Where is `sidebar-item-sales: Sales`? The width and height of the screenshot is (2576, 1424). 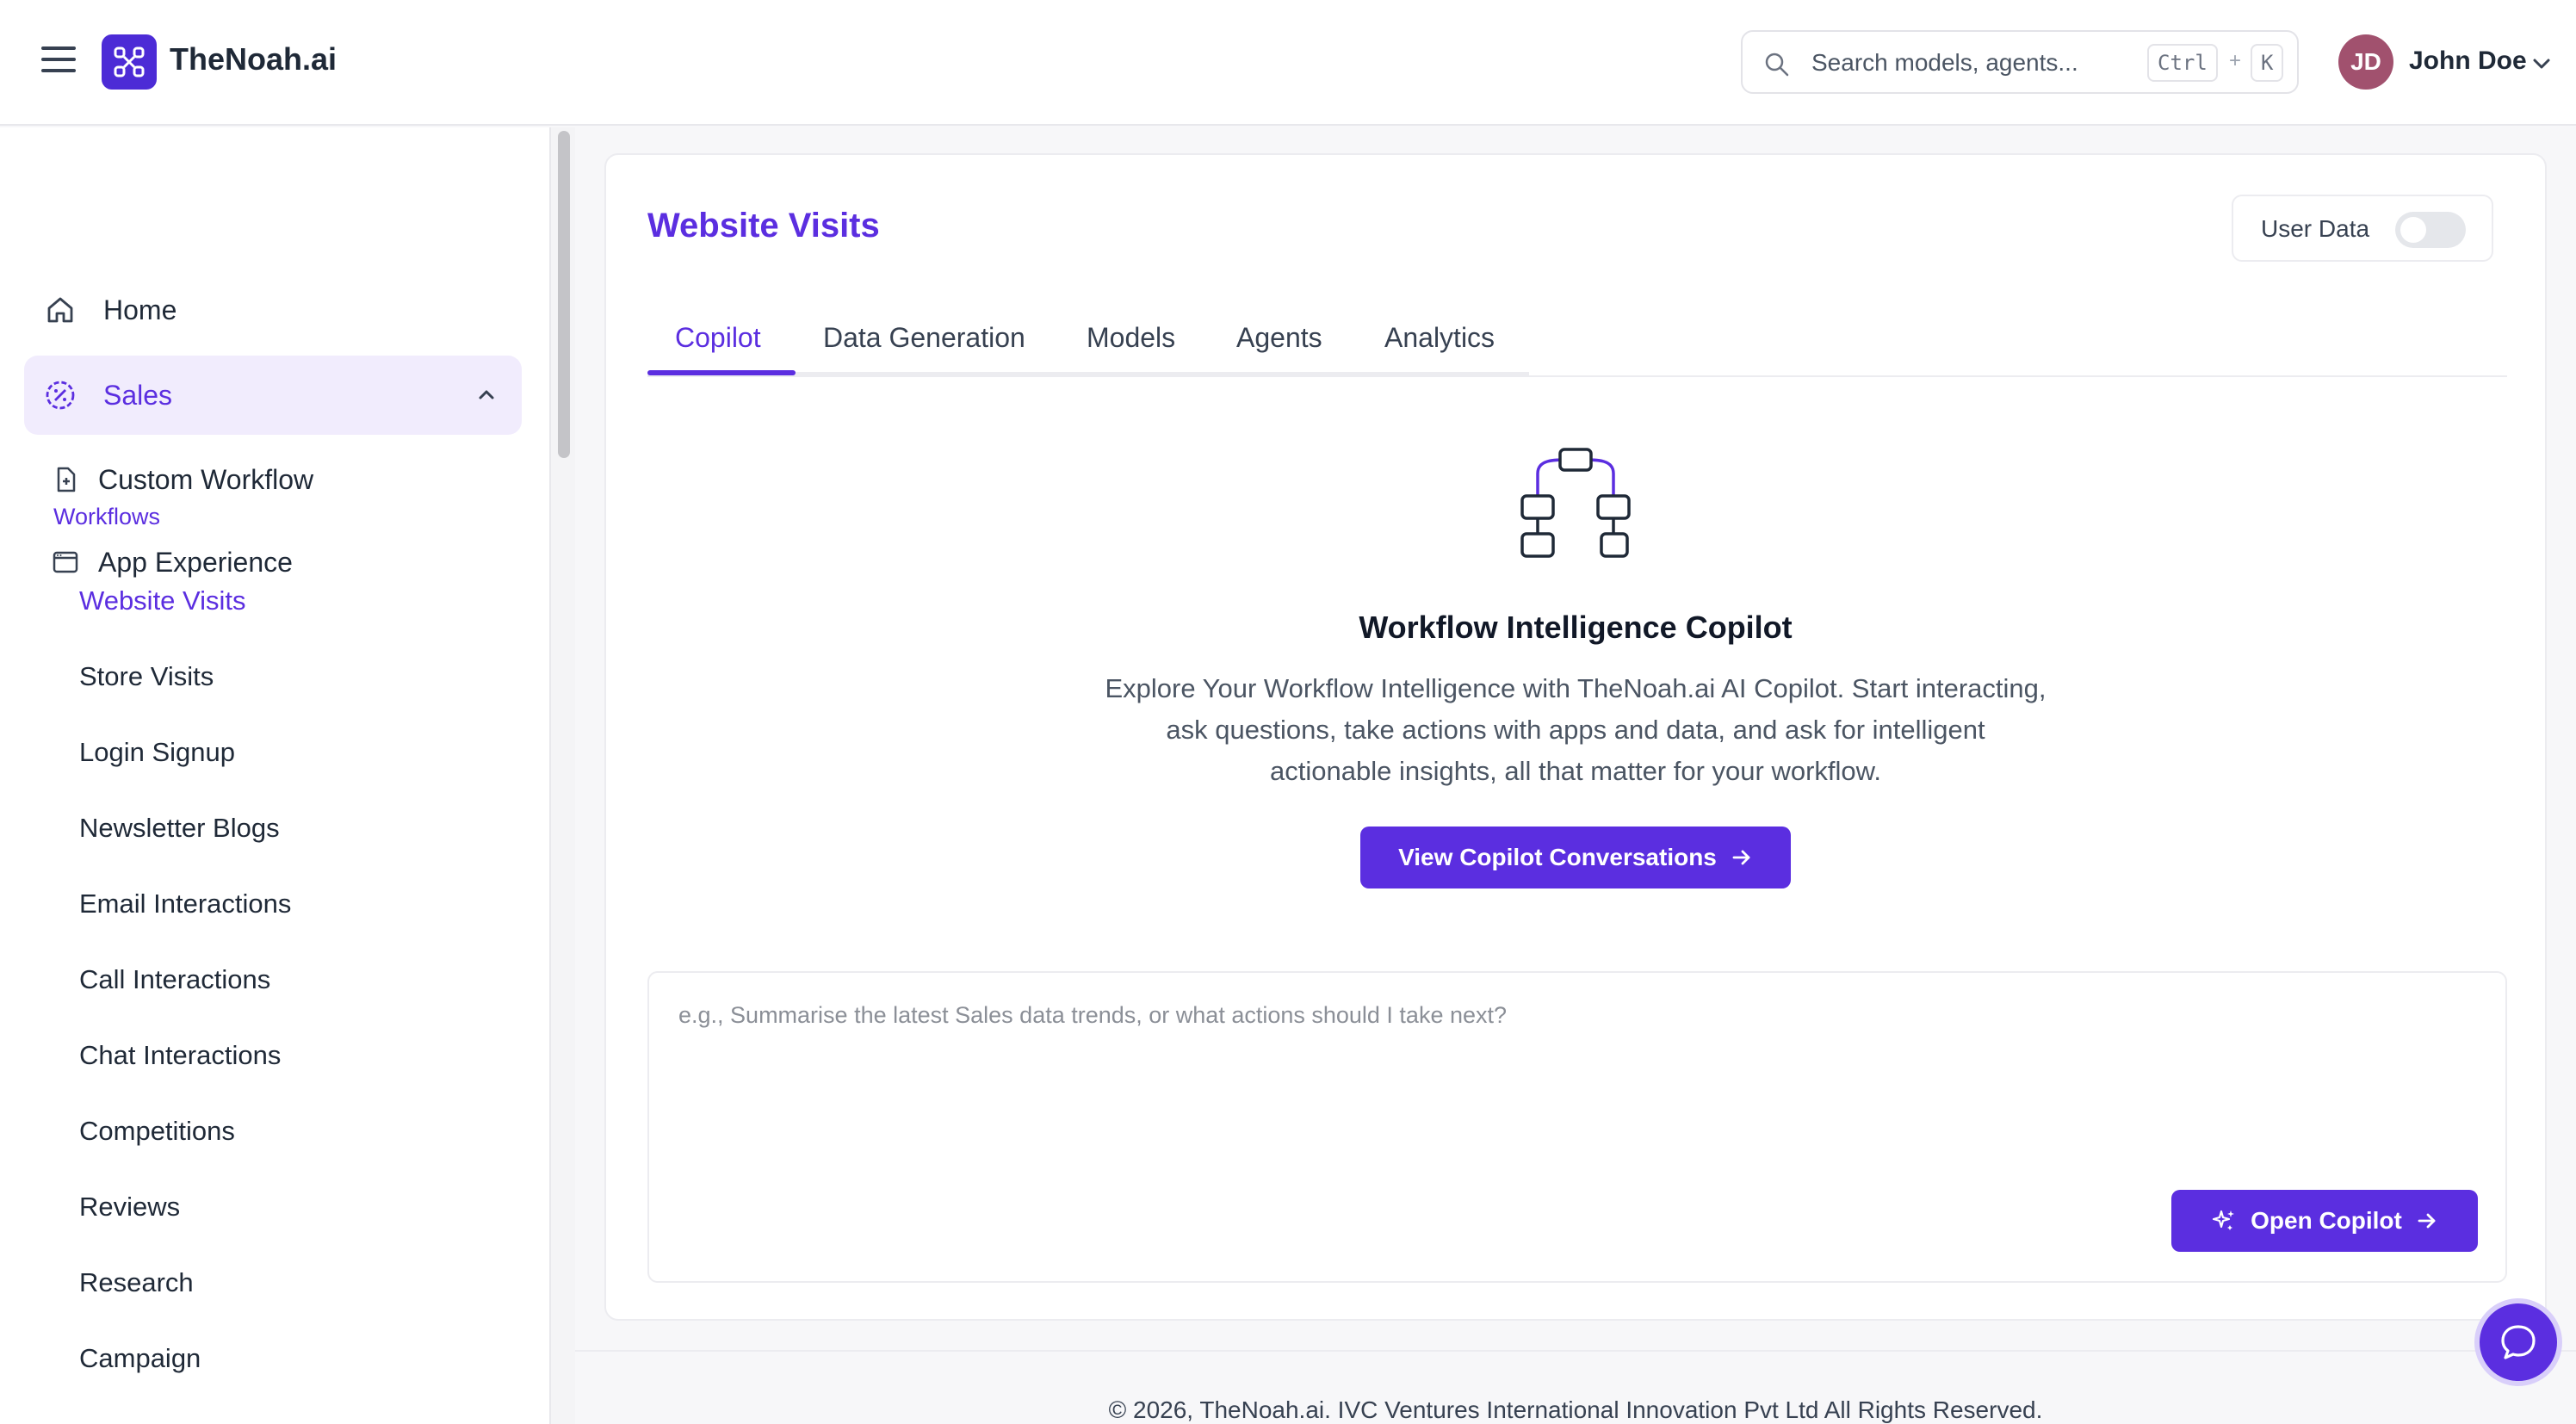
sidebar-item-sales: Sales is located at coordinates (273, 395).